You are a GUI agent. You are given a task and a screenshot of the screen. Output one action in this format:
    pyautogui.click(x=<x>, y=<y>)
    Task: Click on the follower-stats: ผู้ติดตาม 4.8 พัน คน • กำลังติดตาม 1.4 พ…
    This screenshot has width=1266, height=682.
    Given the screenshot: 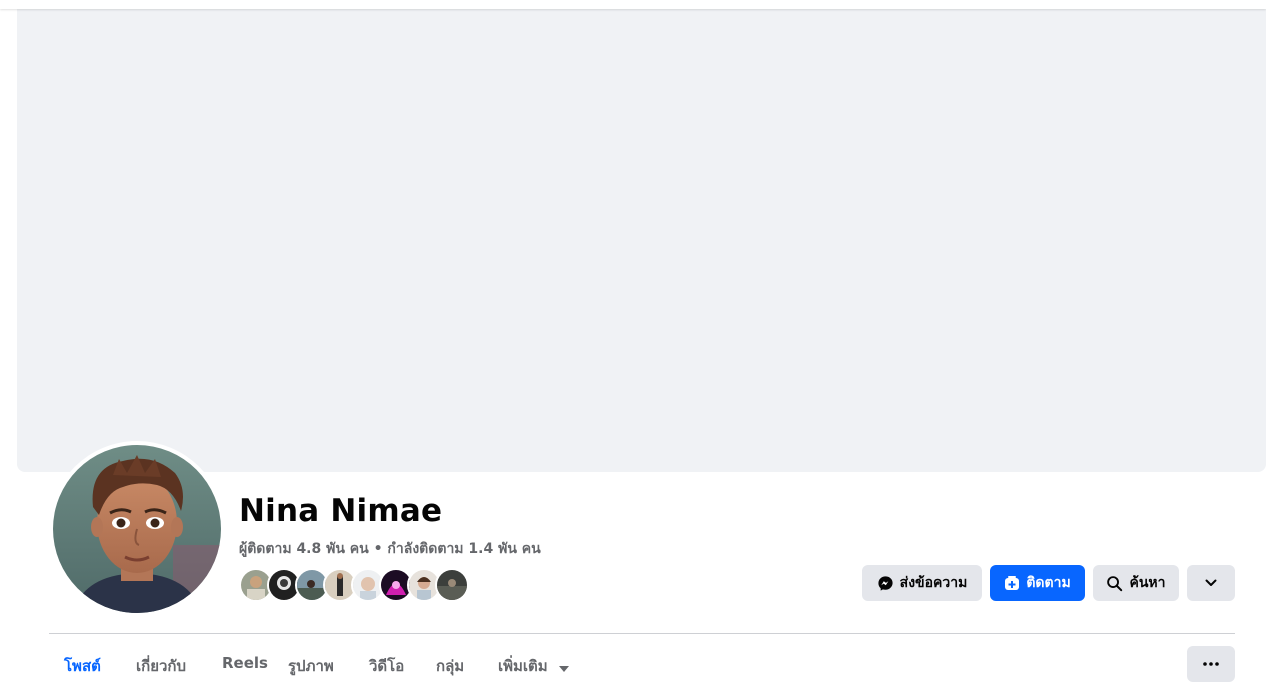 What is the action you would take?
    pyautogui.click(x=390, y=549)
    